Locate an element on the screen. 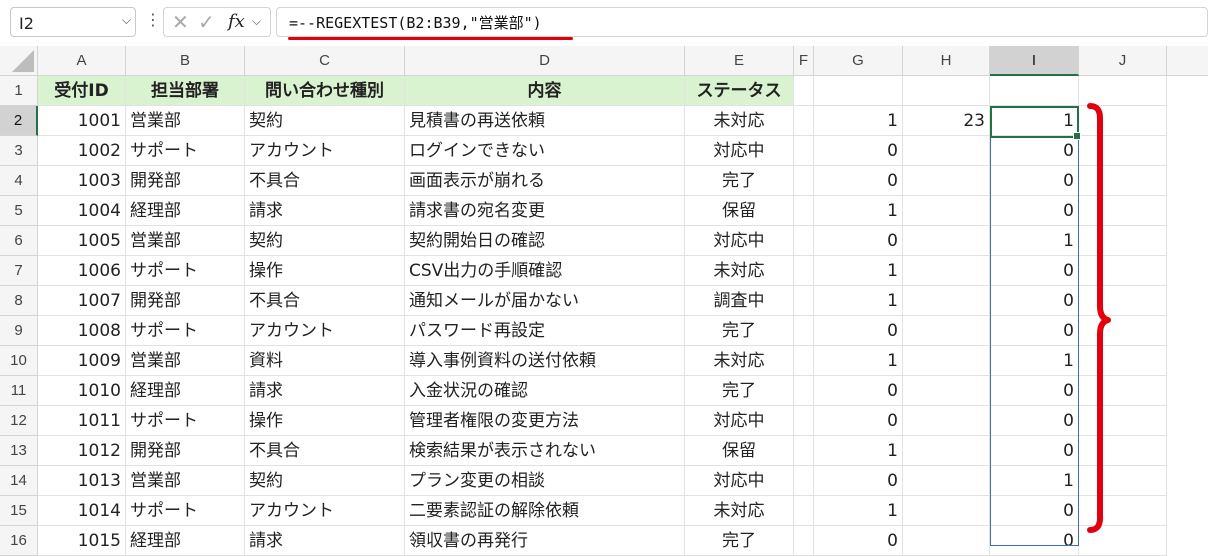 This screenshot has width=1208, height=556. row-header: 4 is located at coordinates (19, 181).